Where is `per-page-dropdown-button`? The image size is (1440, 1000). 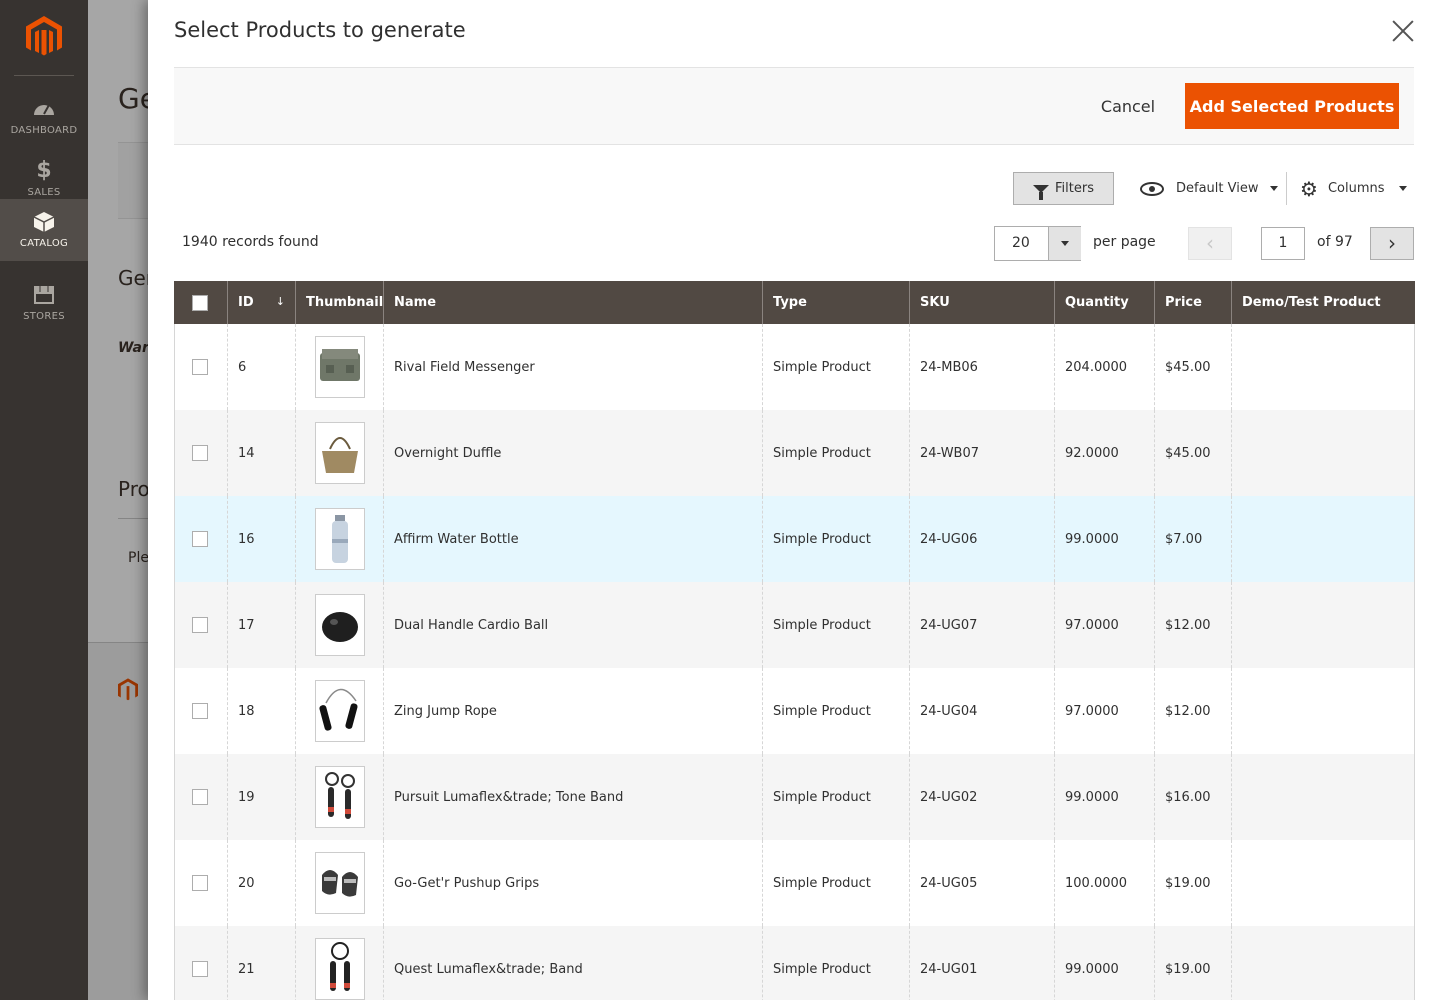
per-page-dropdown-button is located at coordinates (1064, 243).